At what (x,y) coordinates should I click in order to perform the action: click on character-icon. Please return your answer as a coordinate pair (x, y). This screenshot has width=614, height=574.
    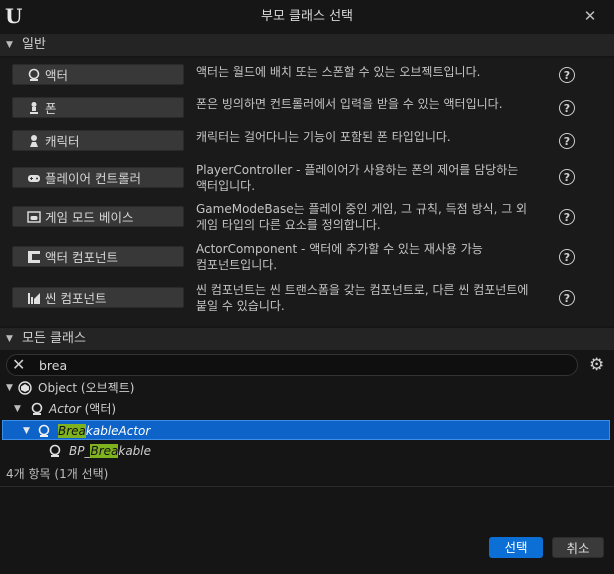
    Looking at the image, I should click on (34, 141).